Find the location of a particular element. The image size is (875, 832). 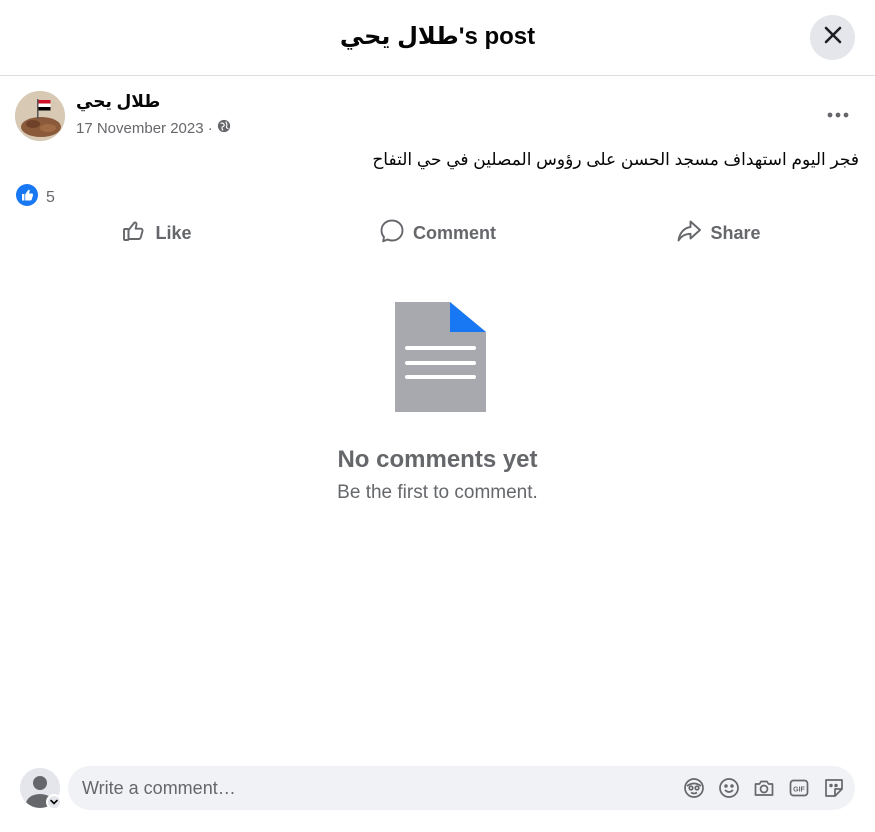

share-label: Share is located at coordinates (735, 232).